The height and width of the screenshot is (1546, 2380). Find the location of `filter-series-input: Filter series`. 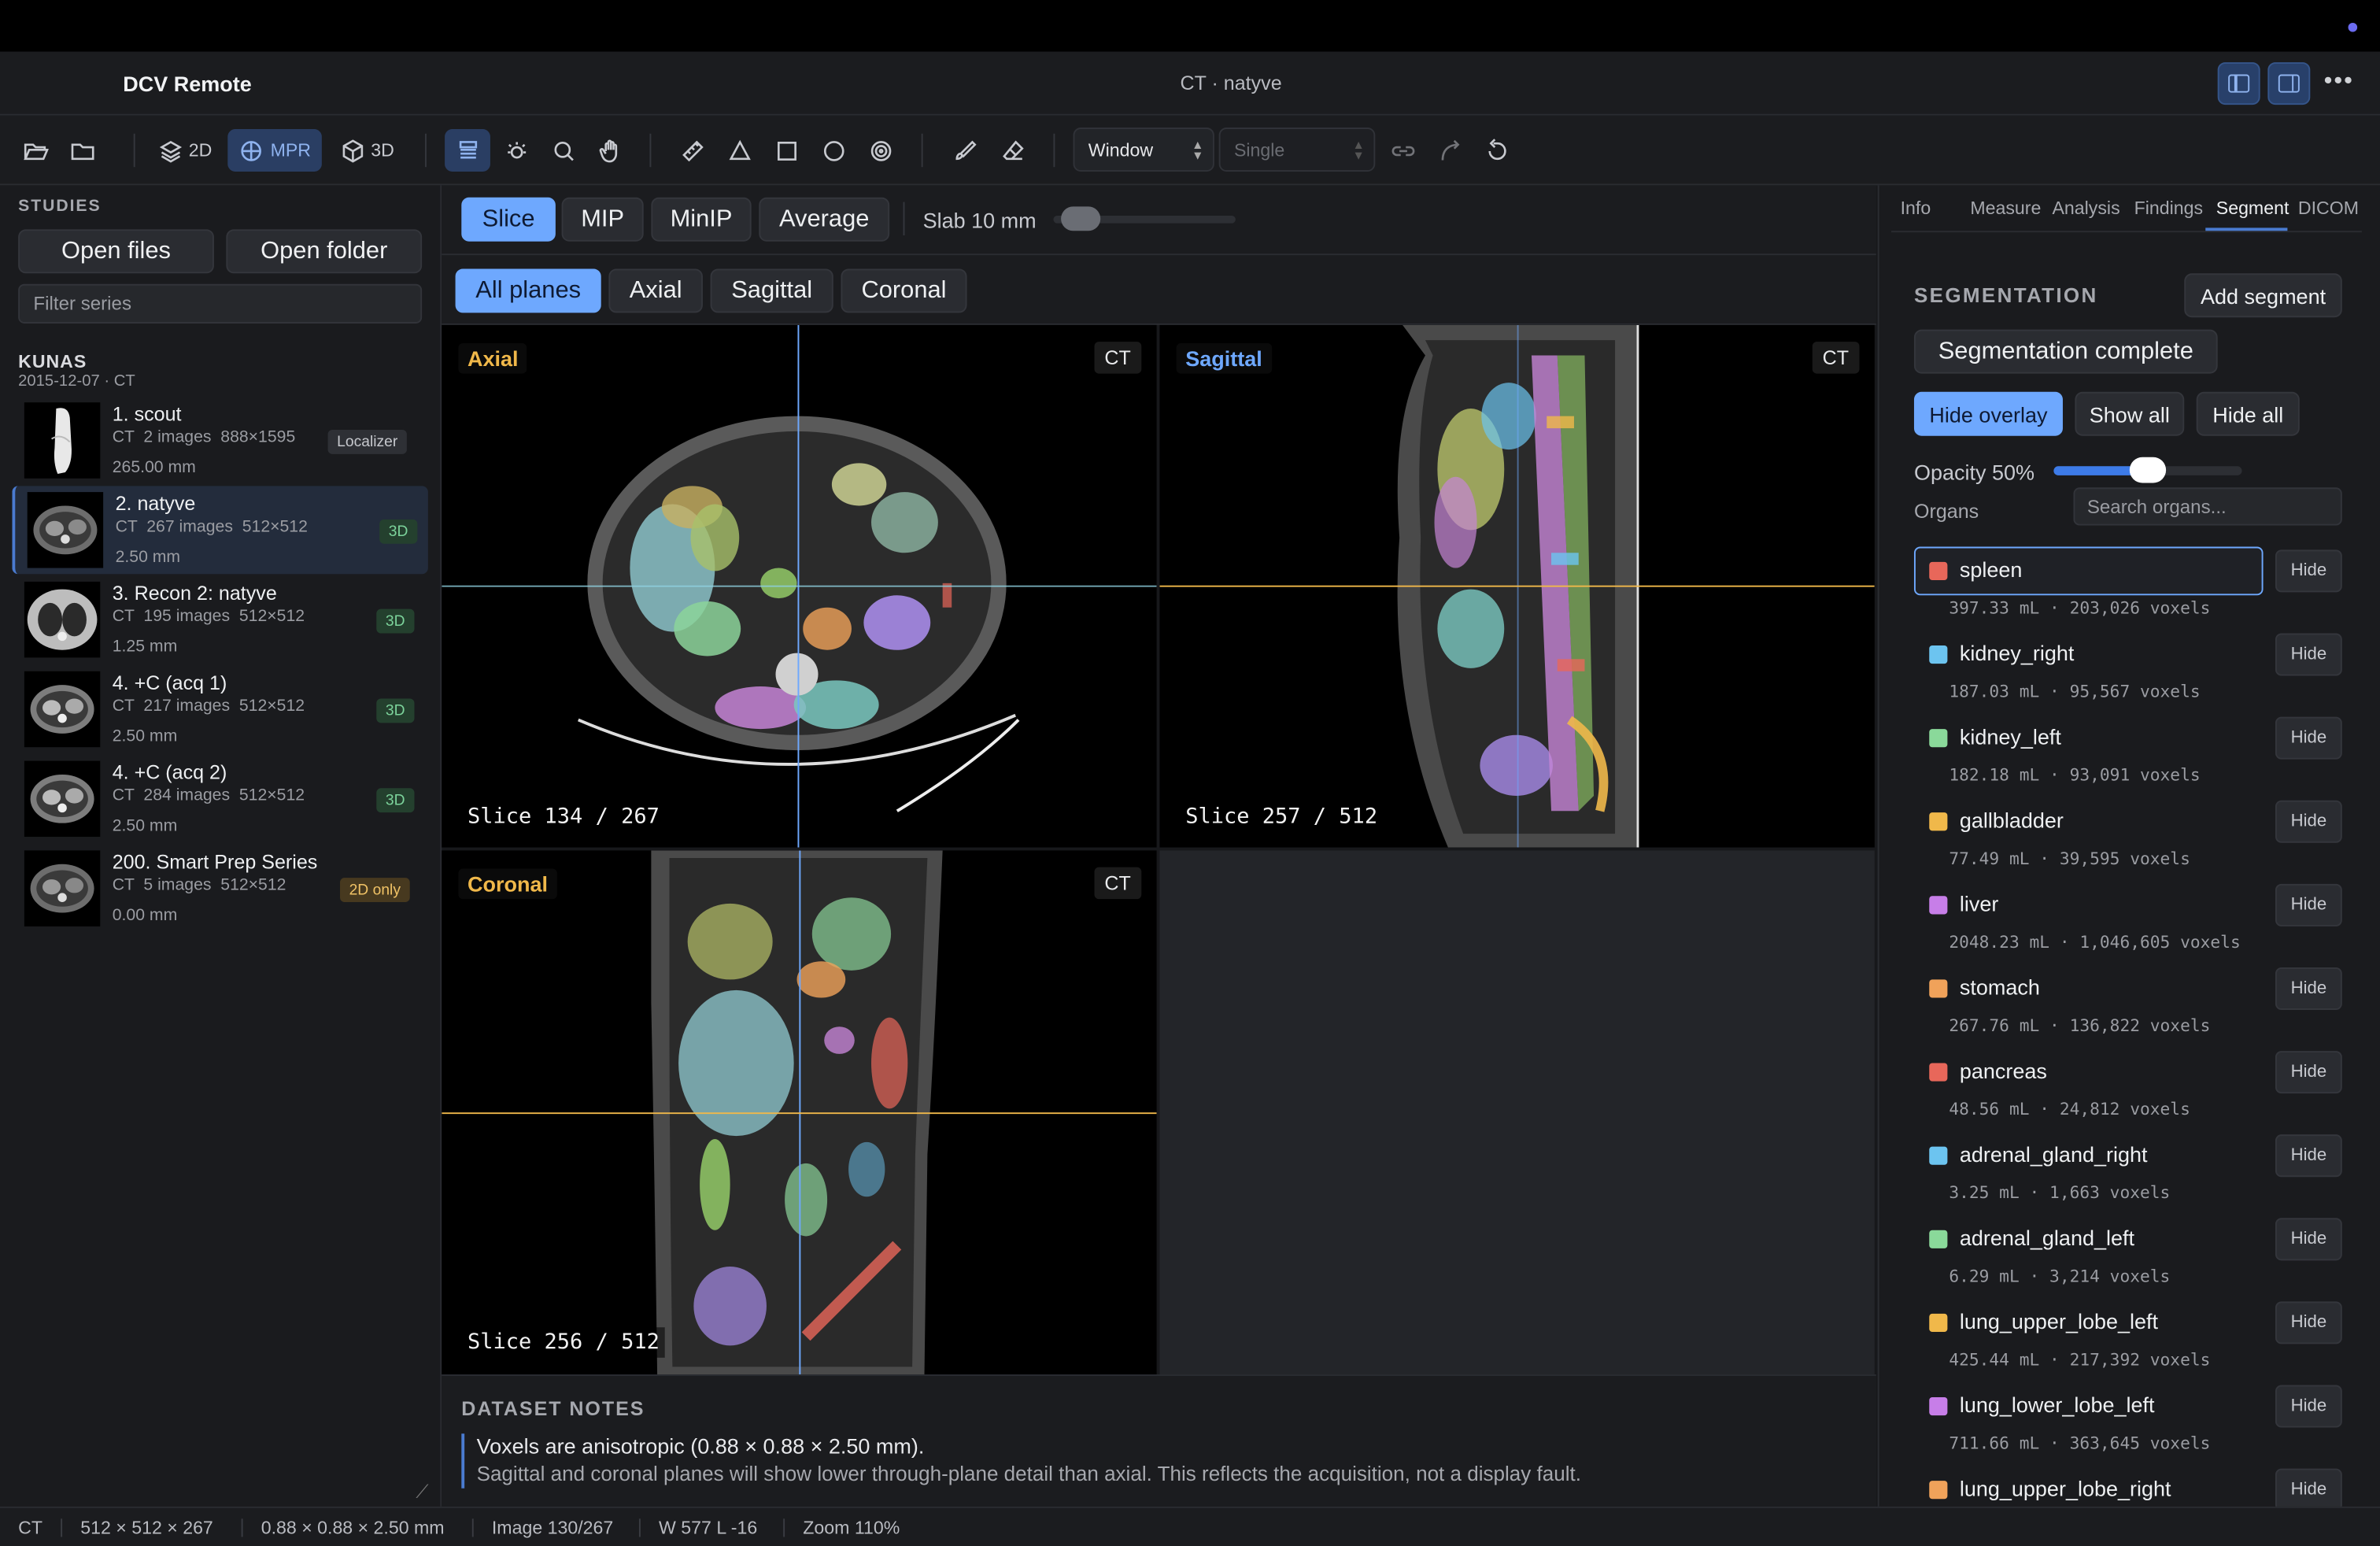

filter-series-input: Filter series is located at coordinates (220, 303).